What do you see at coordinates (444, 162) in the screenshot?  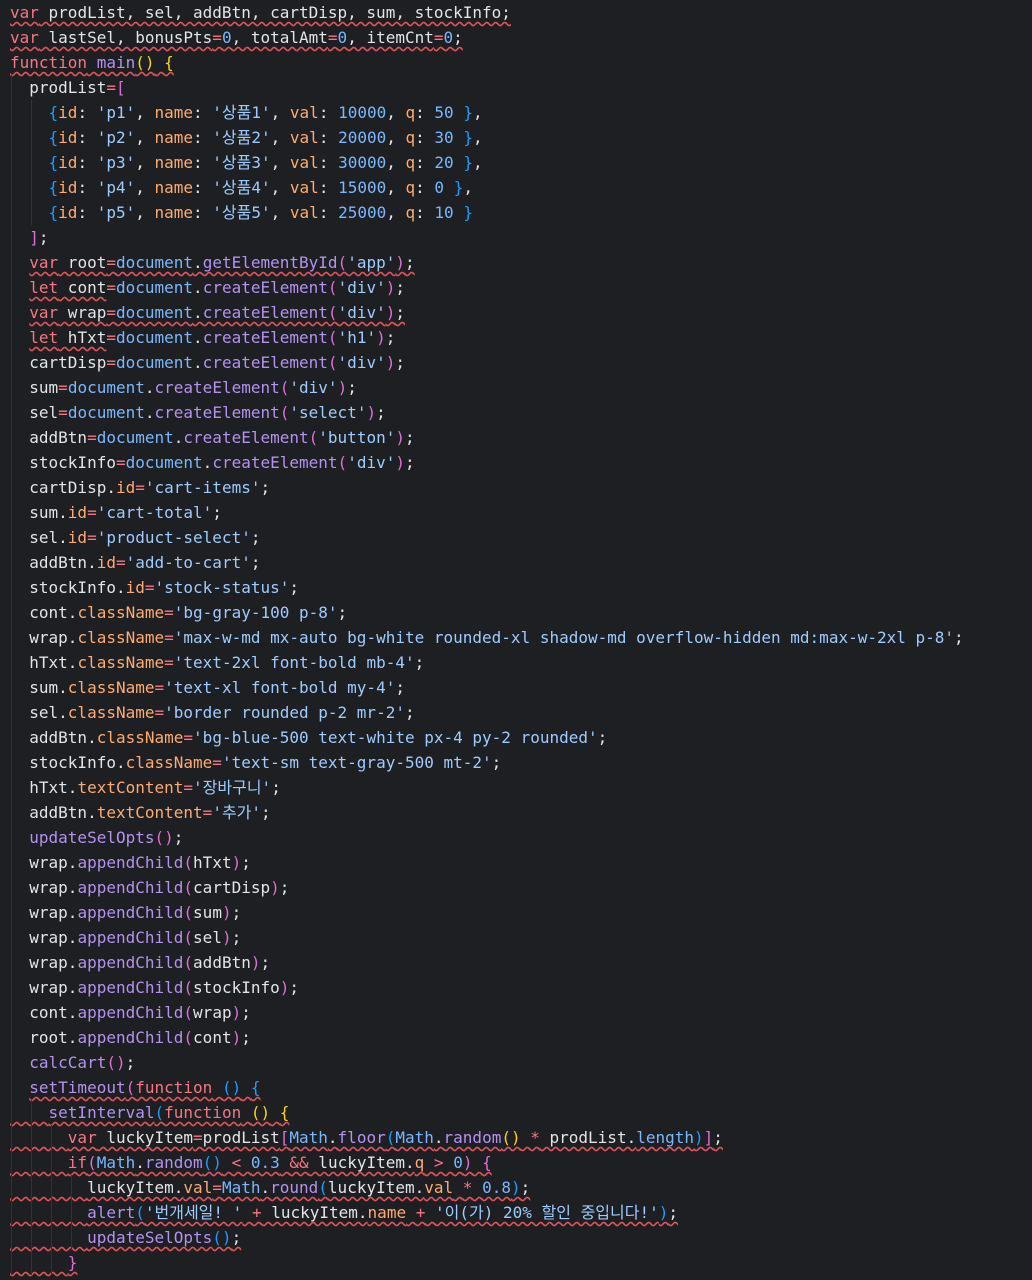 I see `code-token: 20` at bounding box center [444, 162].